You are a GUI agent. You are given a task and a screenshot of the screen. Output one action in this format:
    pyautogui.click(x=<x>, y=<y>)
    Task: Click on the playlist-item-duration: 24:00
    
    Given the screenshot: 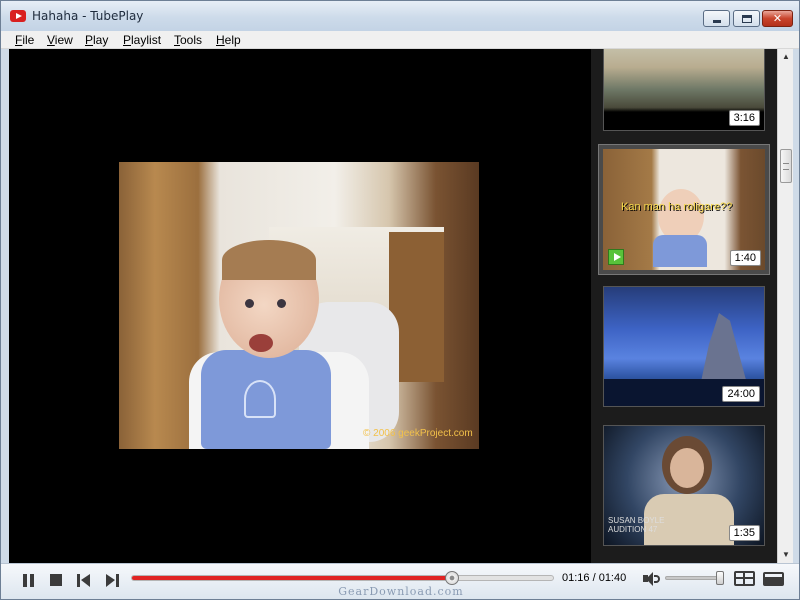 What is the action you would take?
    pyautogui.click(x=741, y=394)
    